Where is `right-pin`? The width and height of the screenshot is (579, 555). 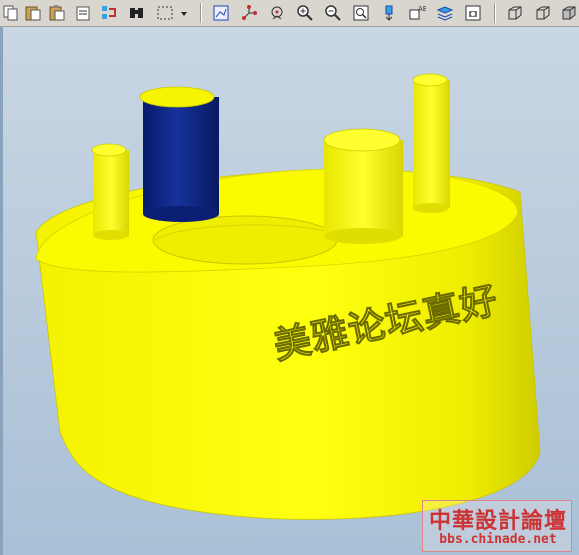 right-pin is located at coordinates (431, 143).